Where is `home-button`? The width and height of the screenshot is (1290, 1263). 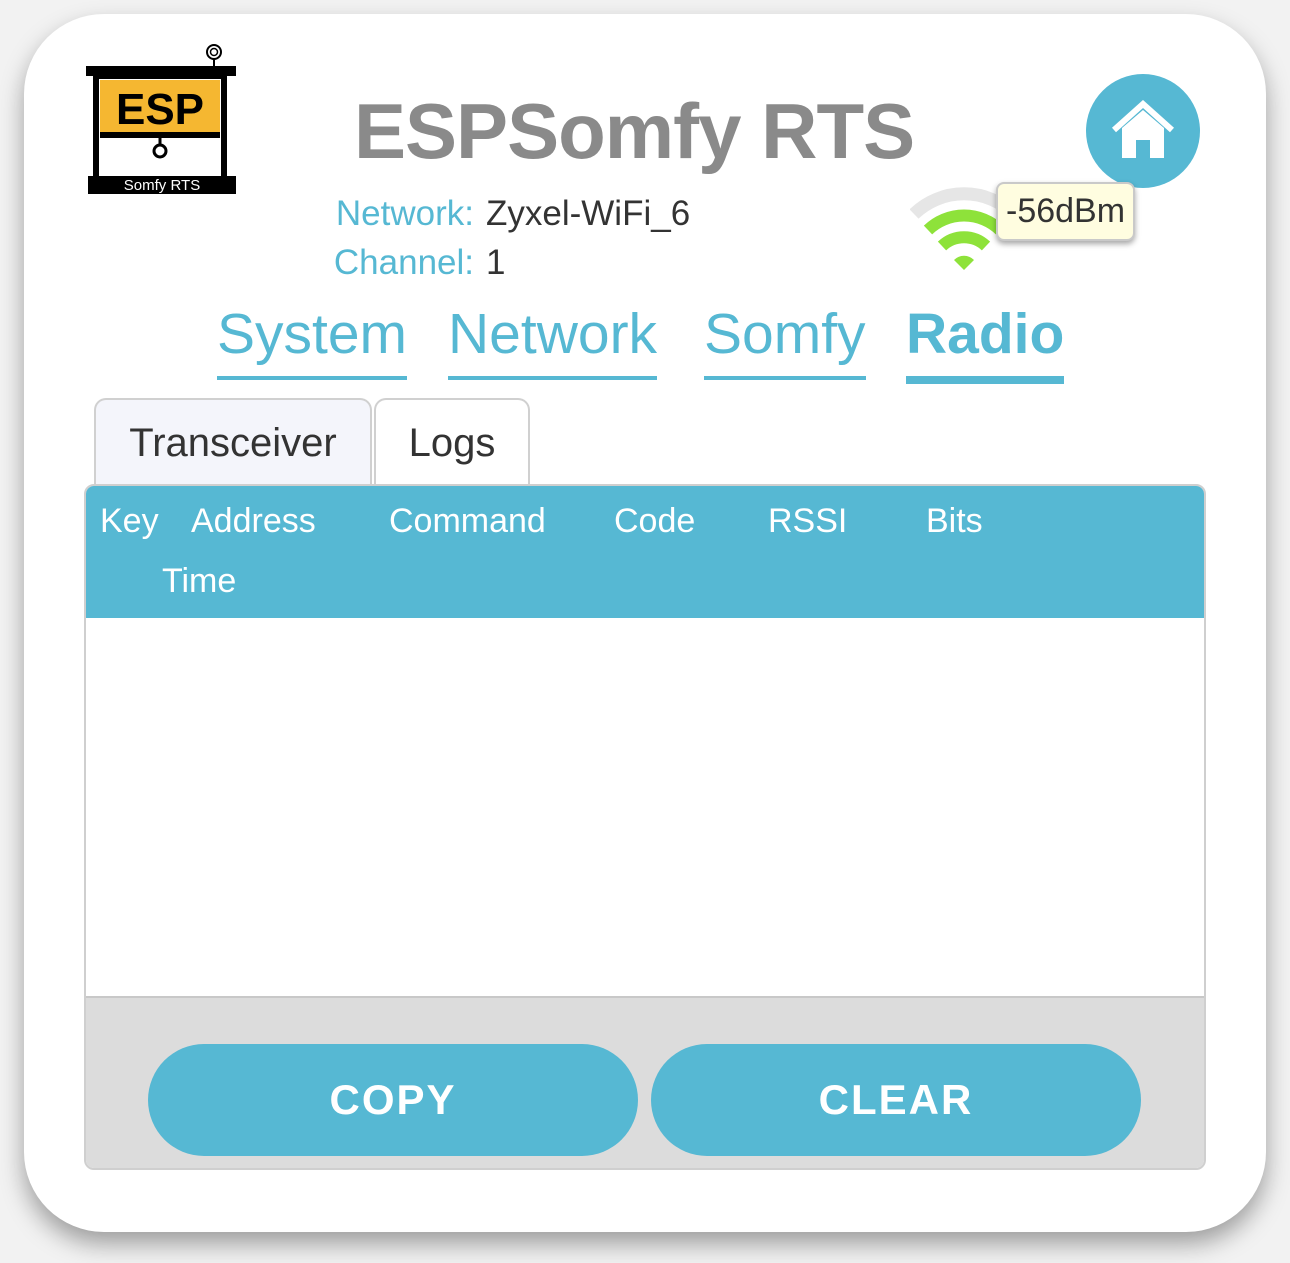
home-button is located at coordinates (1143, 131).